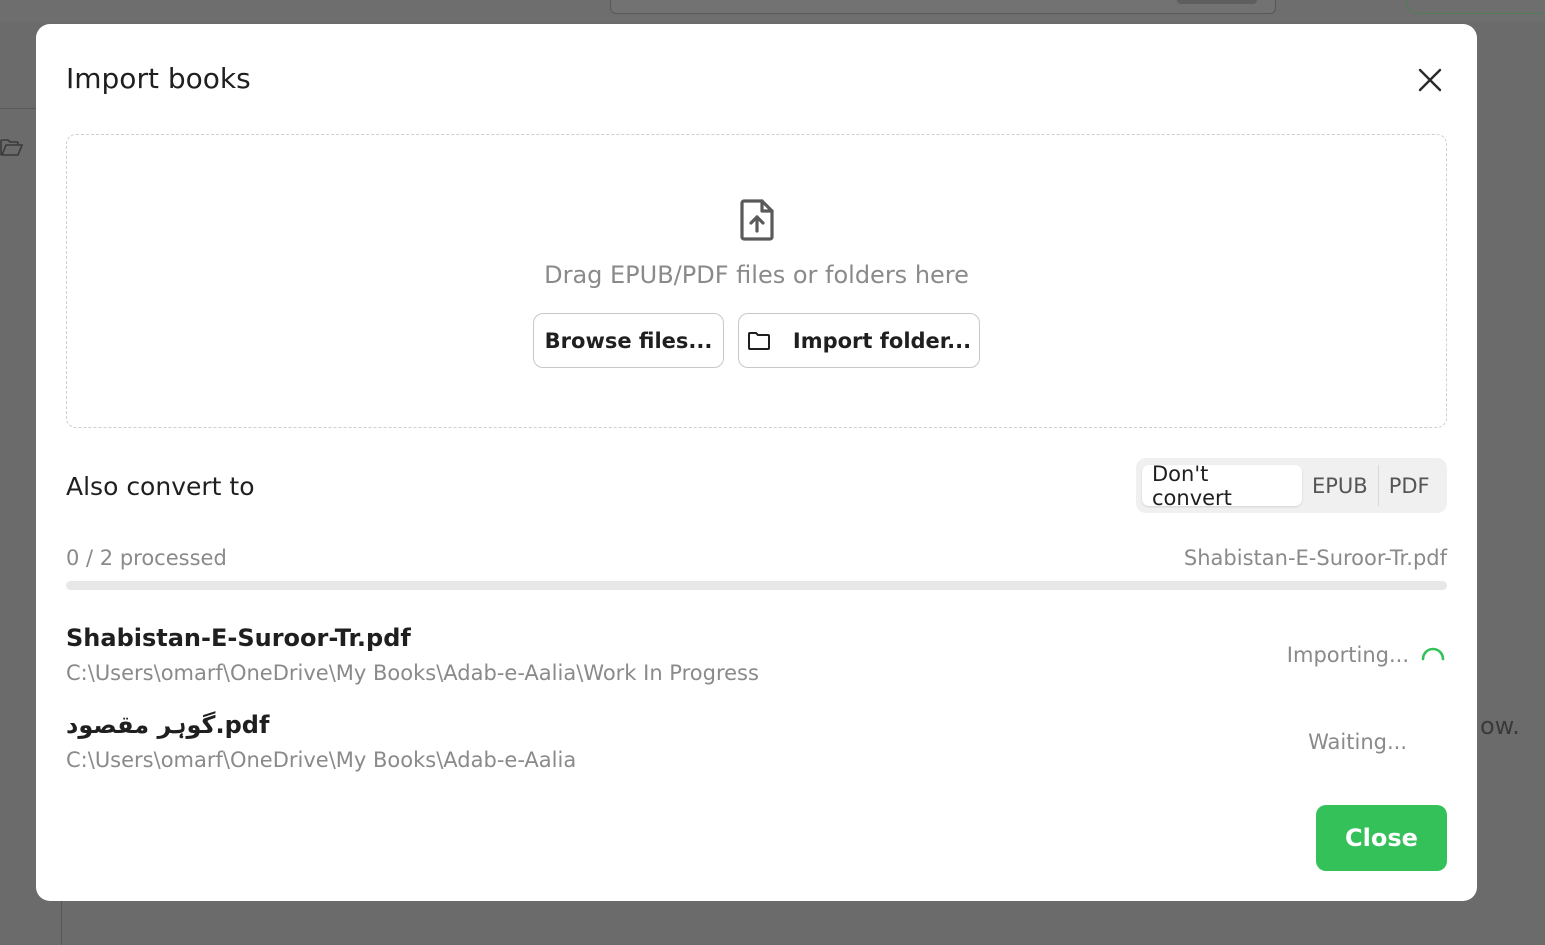 This screenshot has height=945, width=1545. I want to click on background-search-input, so click(943, 7).